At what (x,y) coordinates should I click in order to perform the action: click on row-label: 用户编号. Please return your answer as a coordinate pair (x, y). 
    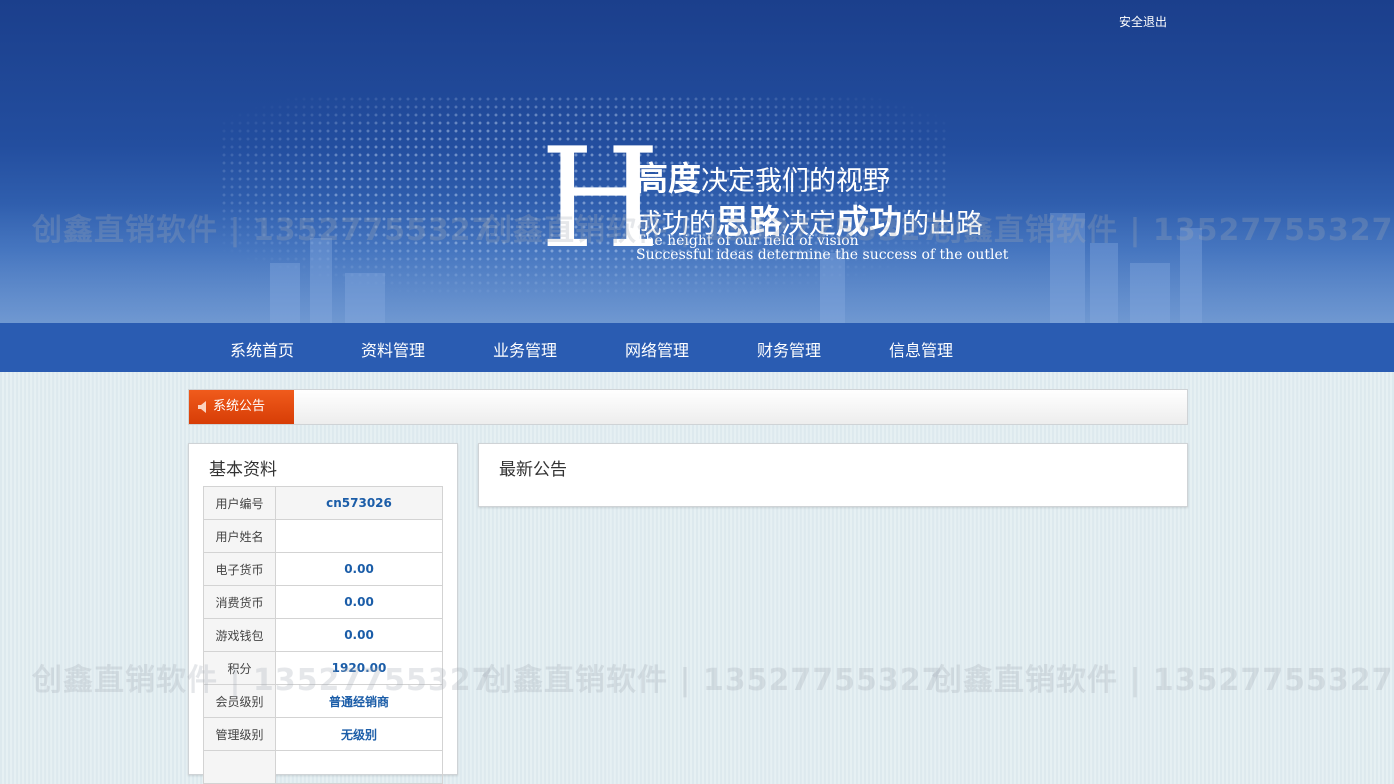
    Looking at the image, I should click on (239, 503).